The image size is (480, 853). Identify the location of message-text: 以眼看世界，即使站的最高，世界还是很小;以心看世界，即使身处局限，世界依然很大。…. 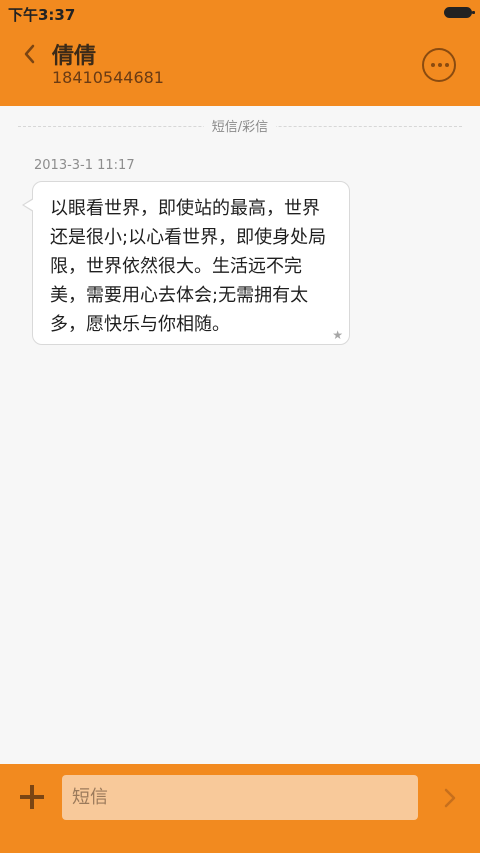
(188, 266).